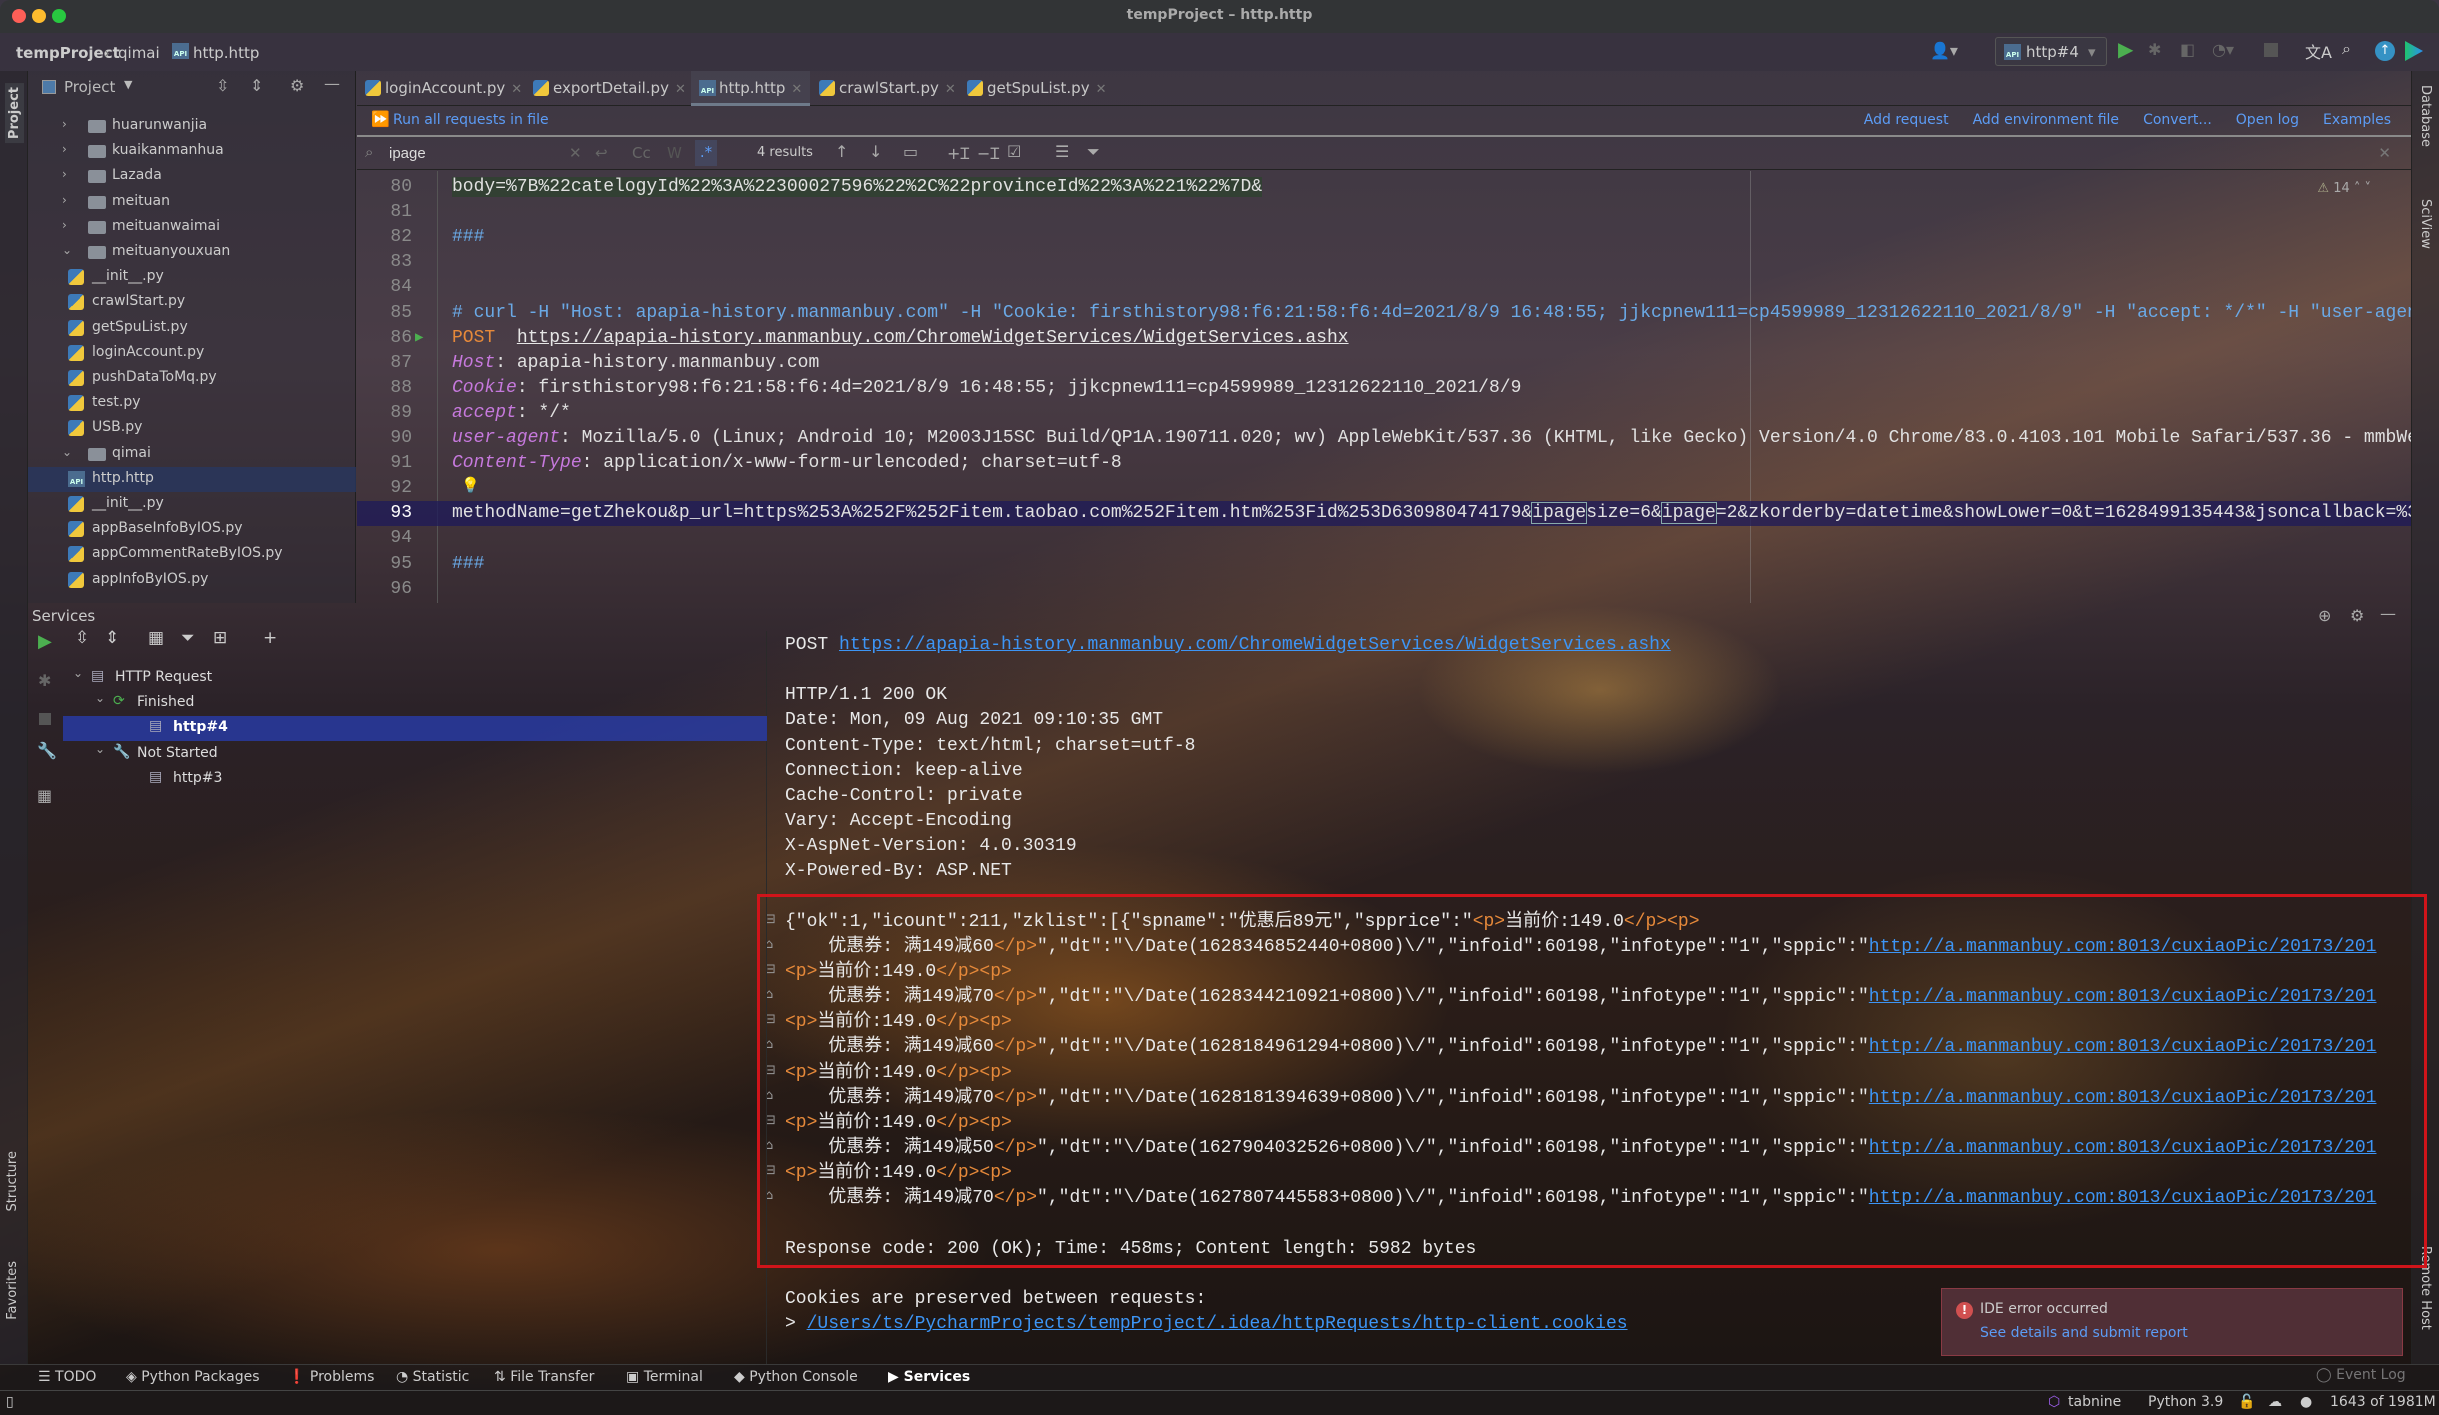 The height and width of the screenshot is (1415, 2439). I want to click on tool-window-problems: ❗ Problems, so click(331, 1377).